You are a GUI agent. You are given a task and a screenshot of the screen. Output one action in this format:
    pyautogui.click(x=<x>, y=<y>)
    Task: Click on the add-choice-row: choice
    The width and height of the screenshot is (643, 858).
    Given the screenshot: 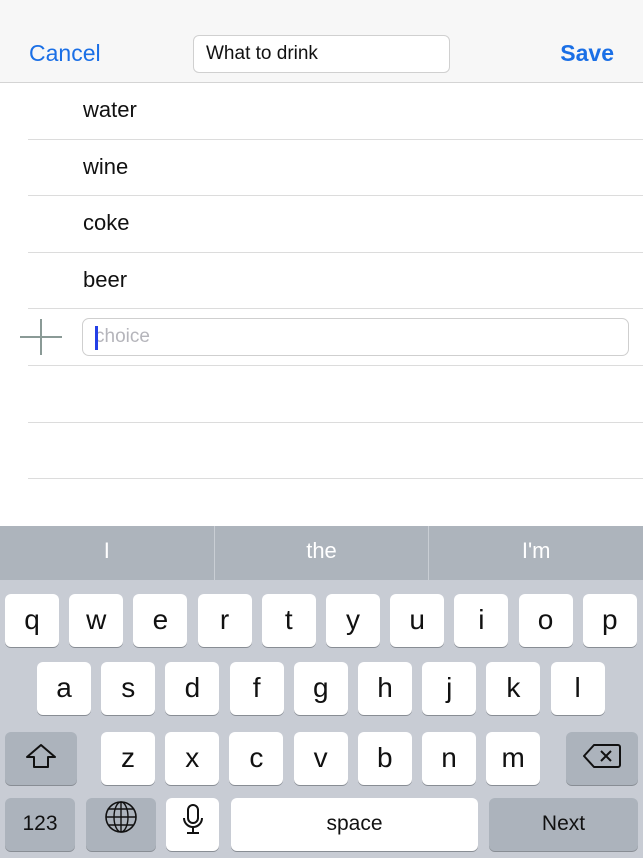 What is the action you would take?
    pyautogui.click(x=331, y=337)
    